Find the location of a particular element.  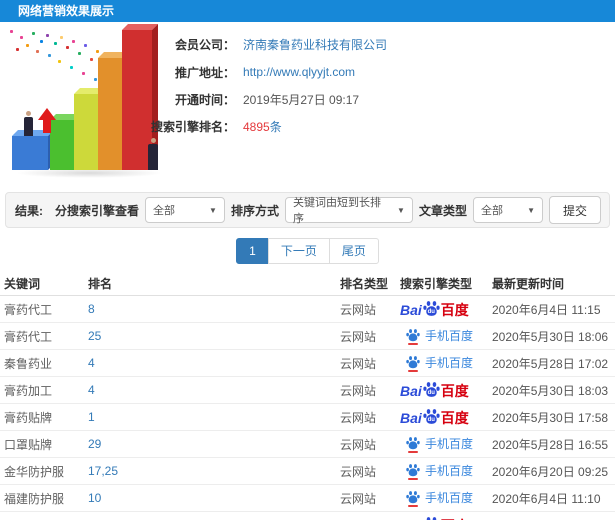

bar-blue is located at coordinates (30, 153).